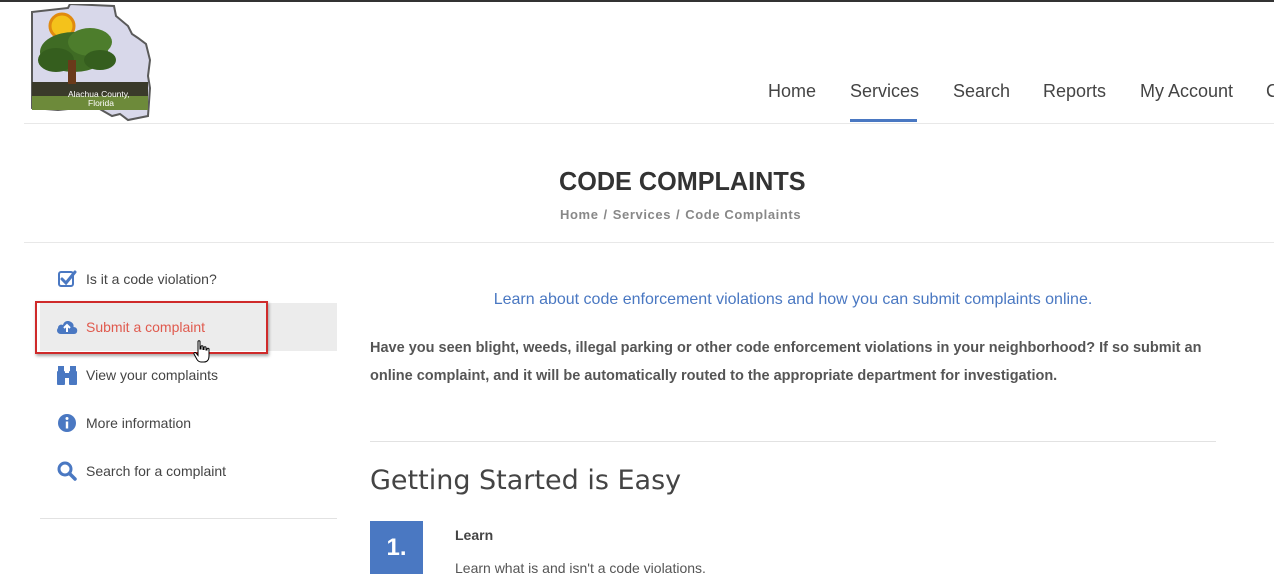  What do you see at coordinates (67, 279) in the screenshot?
I see `checkbox-icon` at bounding box center [67, 279].